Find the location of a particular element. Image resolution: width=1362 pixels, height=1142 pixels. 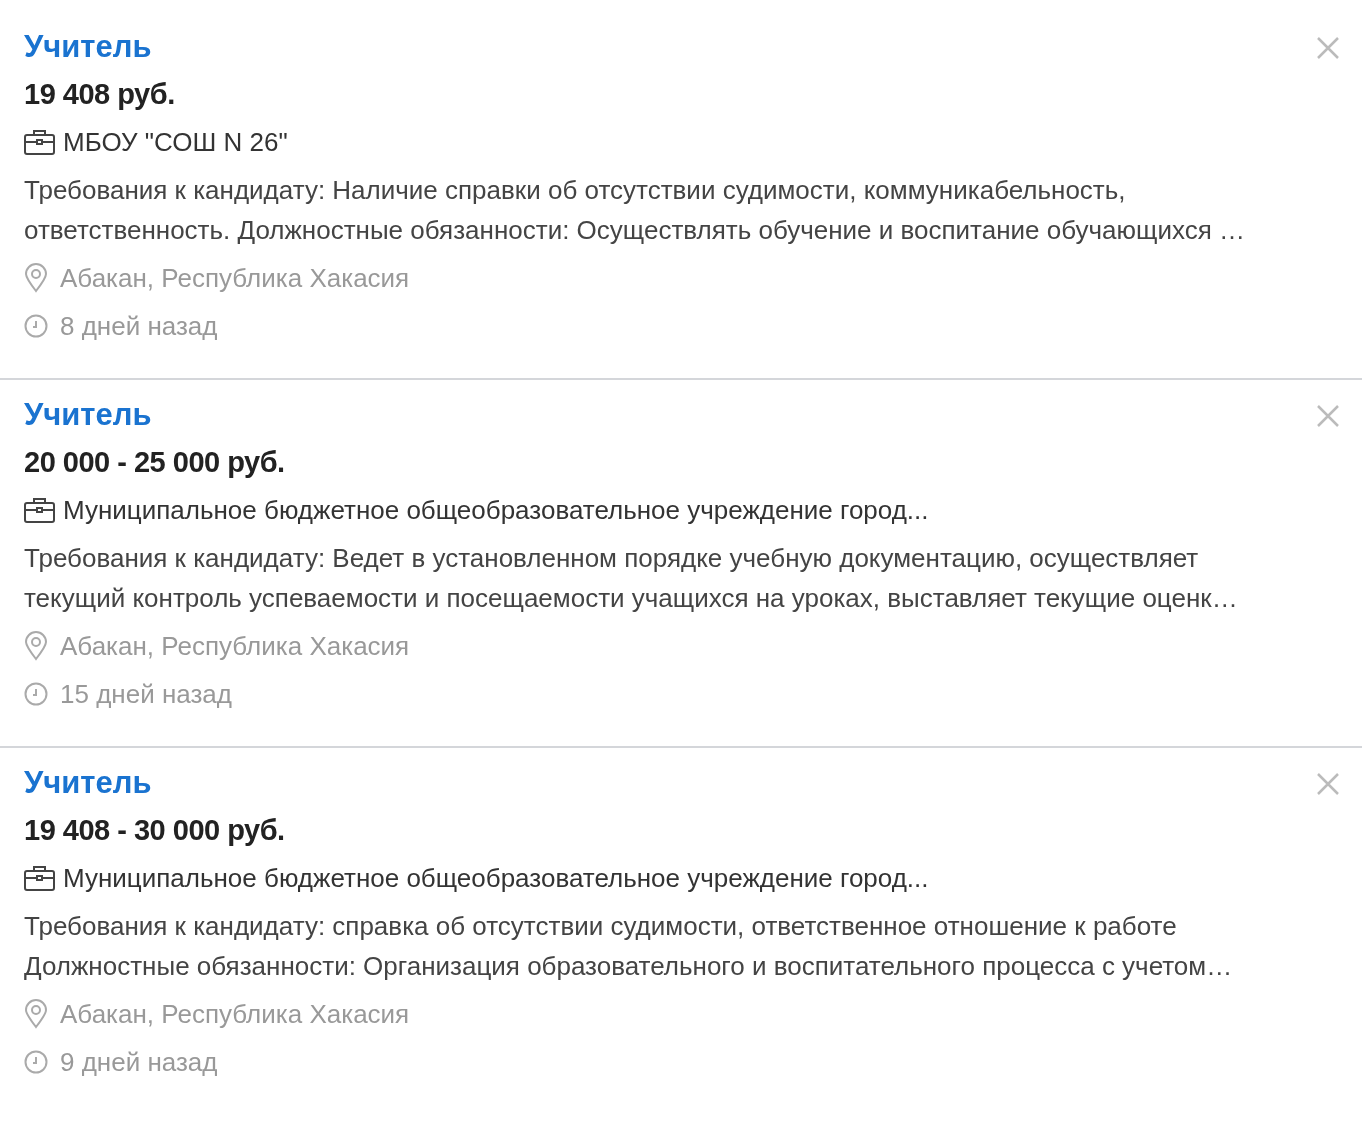

description-line: Требования к кандидату: Наличие справки об отсутствии судимости, коммуникабельность, is located at coordinates (575, 190).